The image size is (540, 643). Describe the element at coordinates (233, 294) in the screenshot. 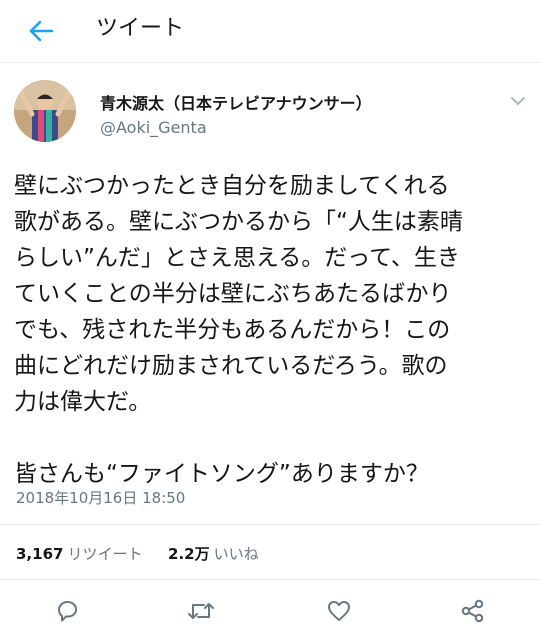

I see `tweet-text-line: ていくことの半分は壁にぶちあたるばかり` at that location.